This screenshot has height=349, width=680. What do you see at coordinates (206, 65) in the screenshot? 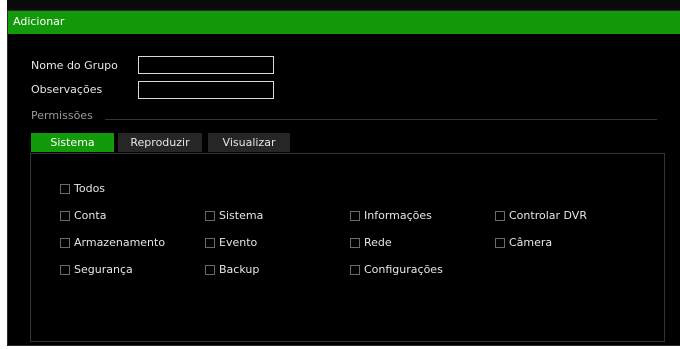
I see `group-name-input` at bounding box center [206, 65].